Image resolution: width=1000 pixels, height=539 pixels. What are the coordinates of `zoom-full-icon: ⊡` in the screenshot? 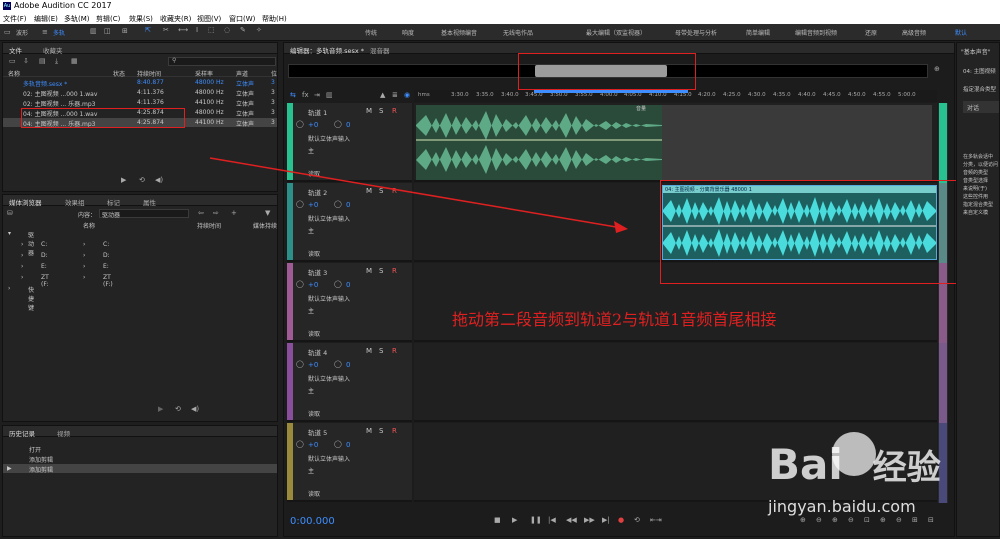 It's located at (867, 520).